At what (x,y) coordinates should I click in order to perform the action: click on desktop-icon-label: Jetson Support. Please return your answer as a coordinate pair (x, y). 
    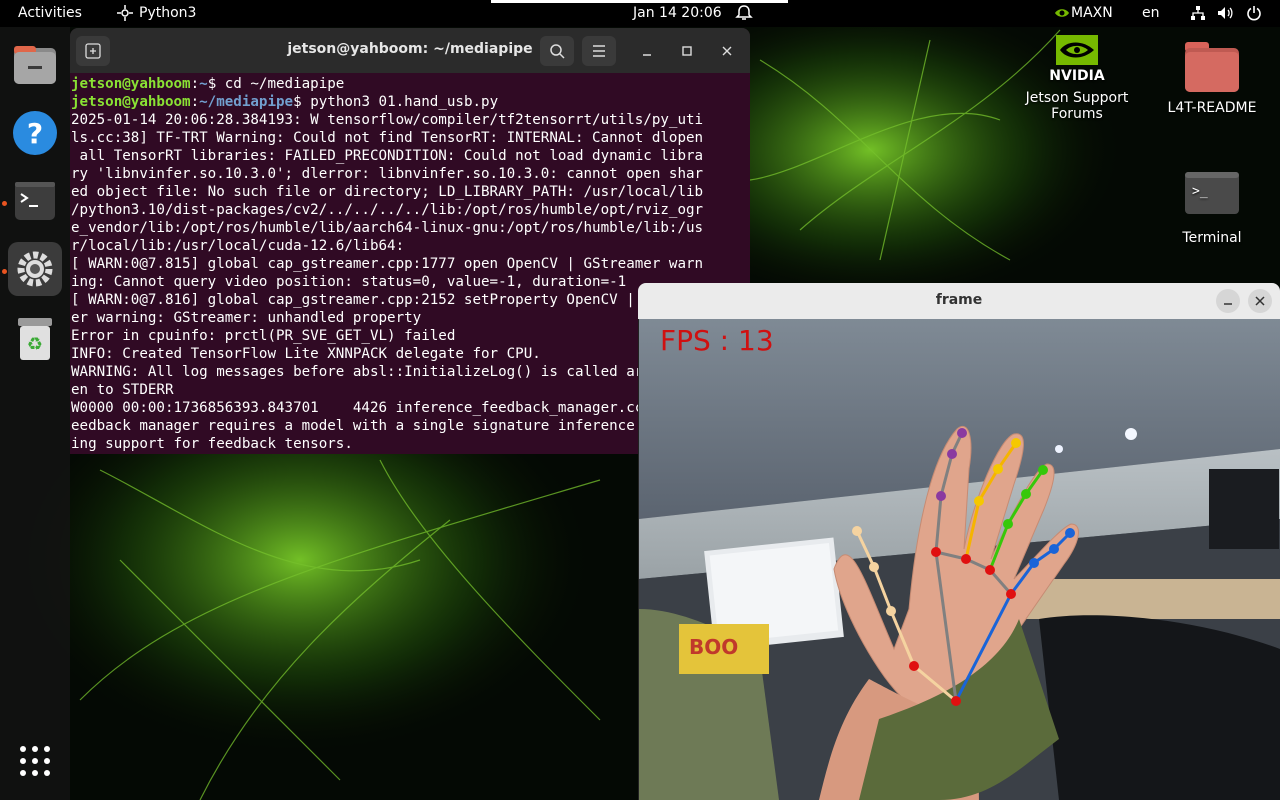
    Looking at the image, I should click on (1077, 98).